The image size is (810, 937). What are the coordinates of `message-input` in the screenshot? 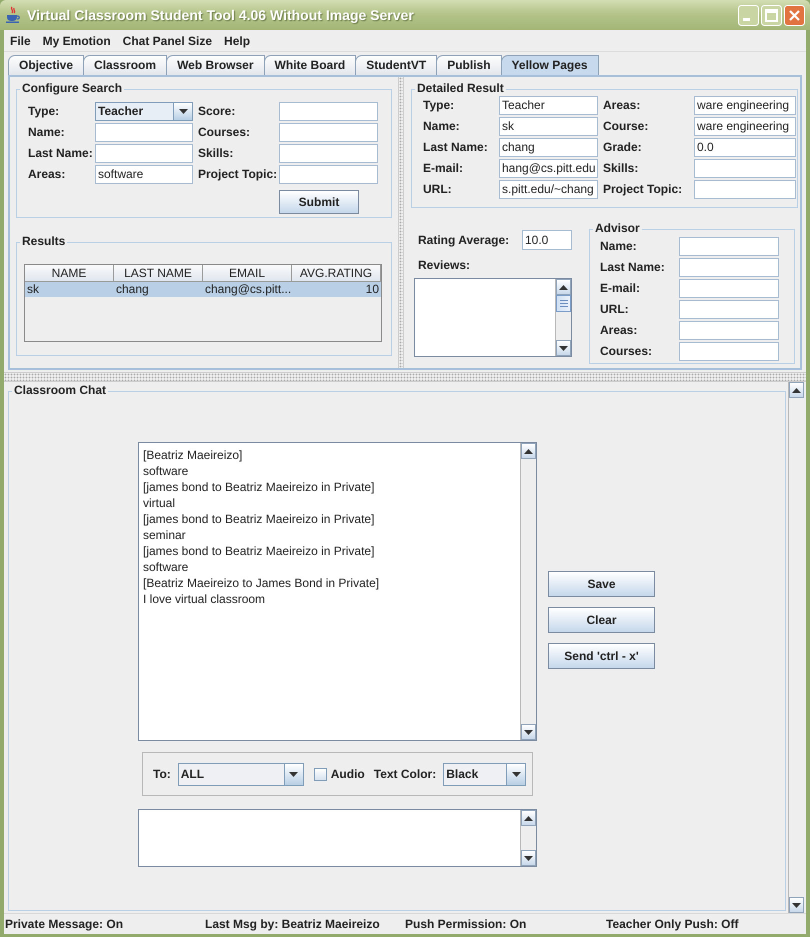 It's located at (337, 838).